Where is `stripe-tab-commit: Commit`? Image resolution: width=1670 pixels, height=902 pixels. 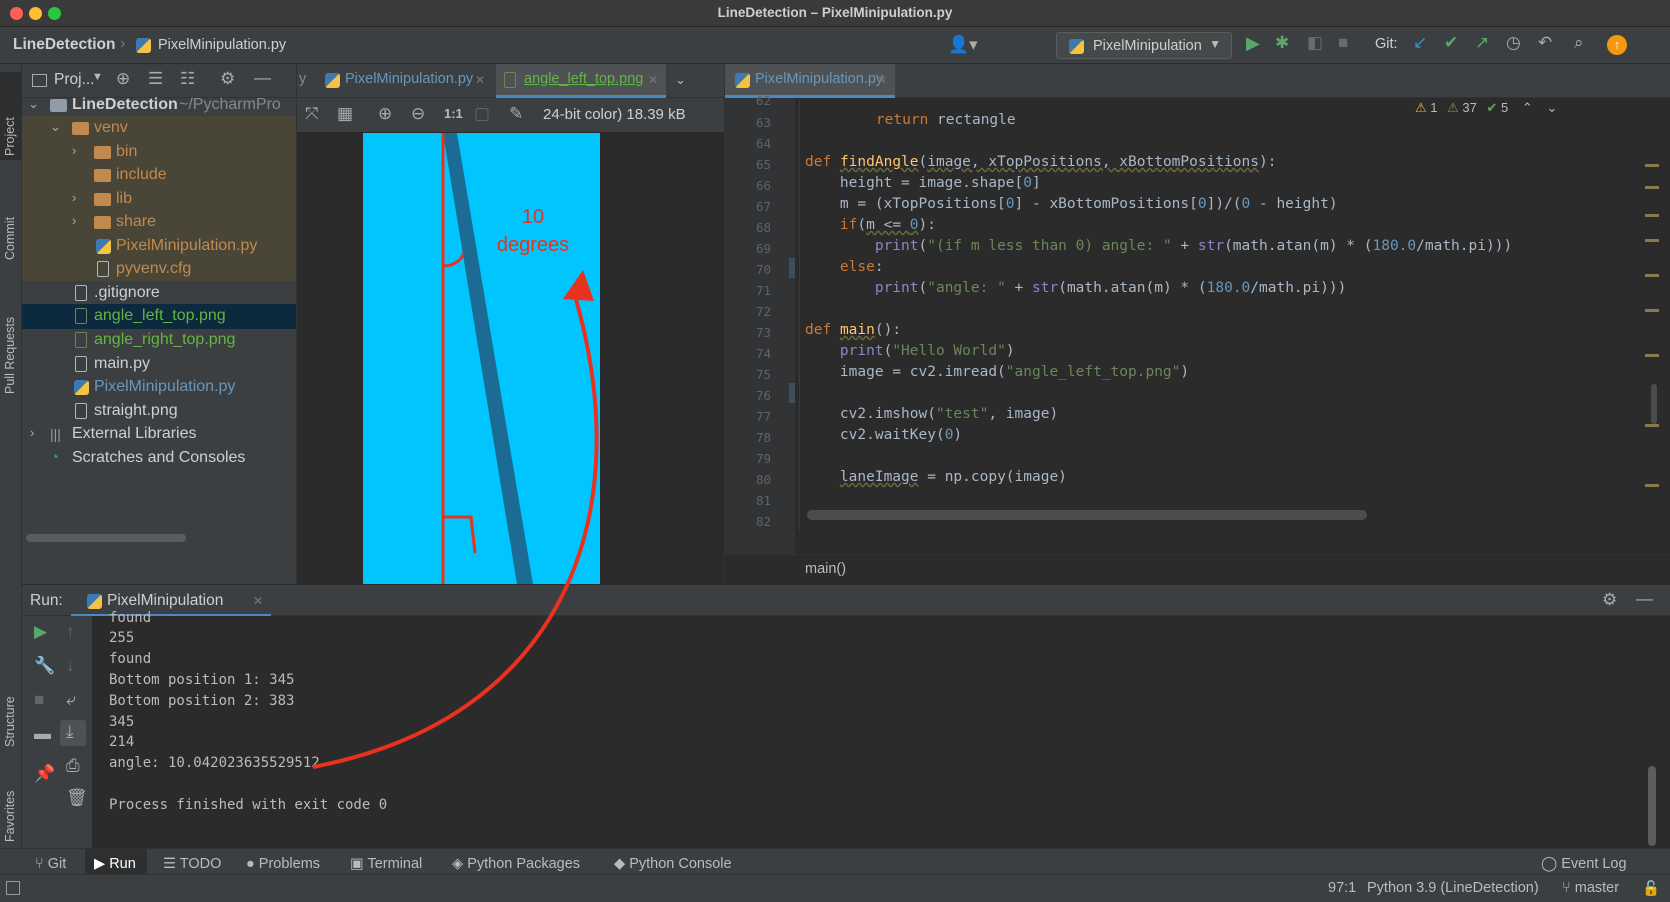 stripe-tab-commit: Commit is located at coordinates (10, 238).